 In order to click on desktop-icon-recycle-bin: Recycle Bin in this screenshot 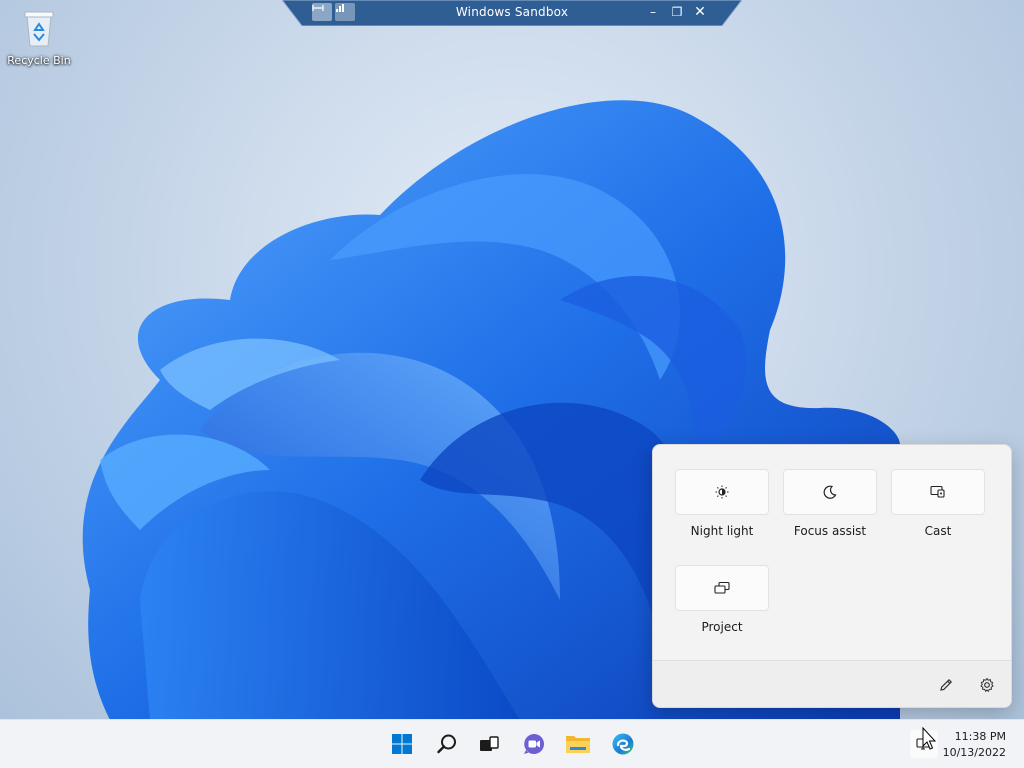, I will do `click(39, 37)`.